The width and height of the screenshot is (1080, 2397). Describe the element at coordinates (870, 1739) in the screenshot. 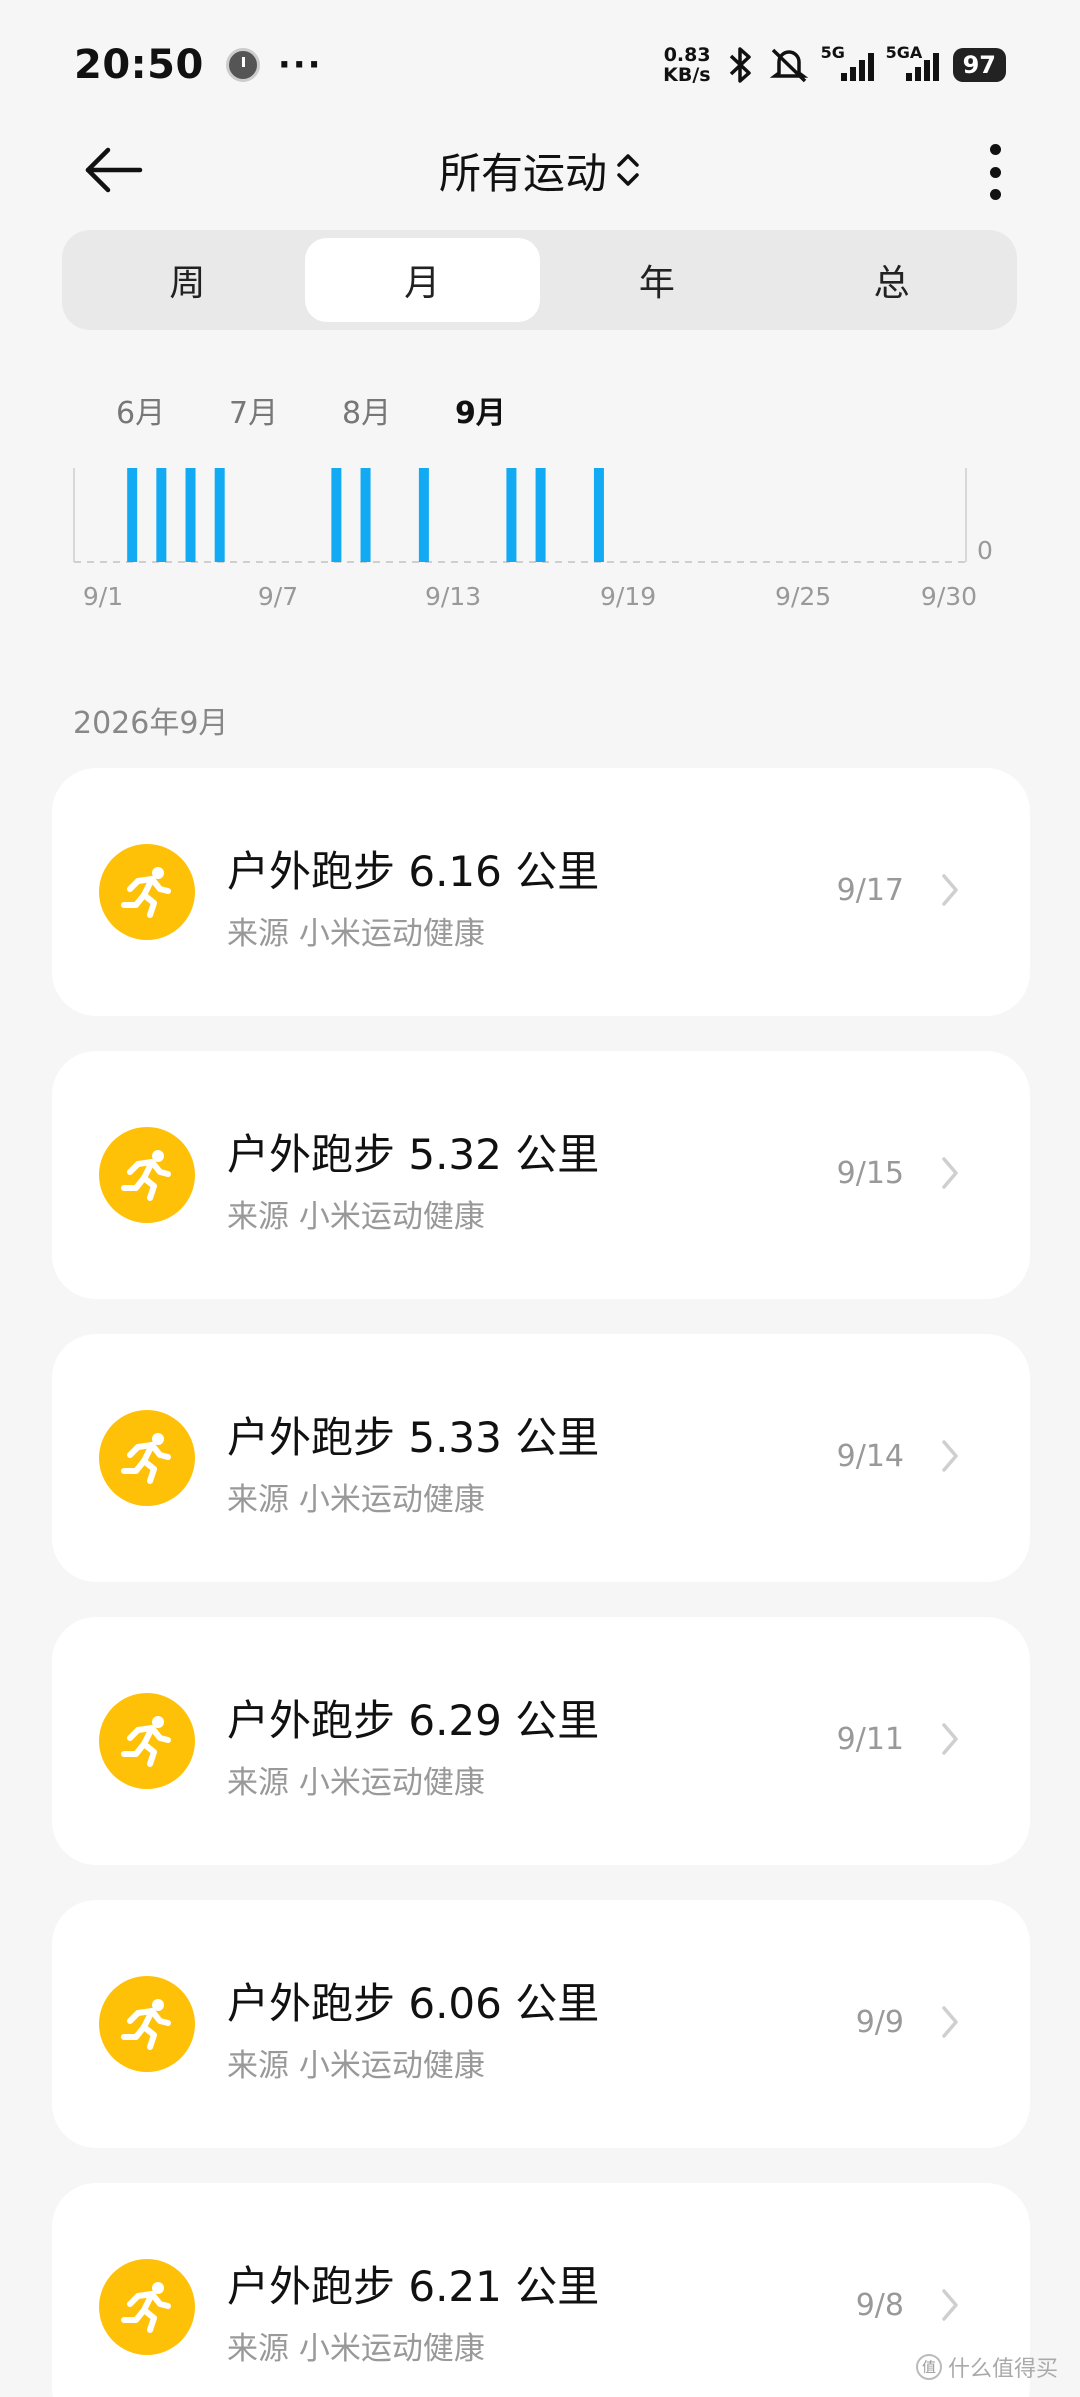

I see `record-date: 9/11` at that location.